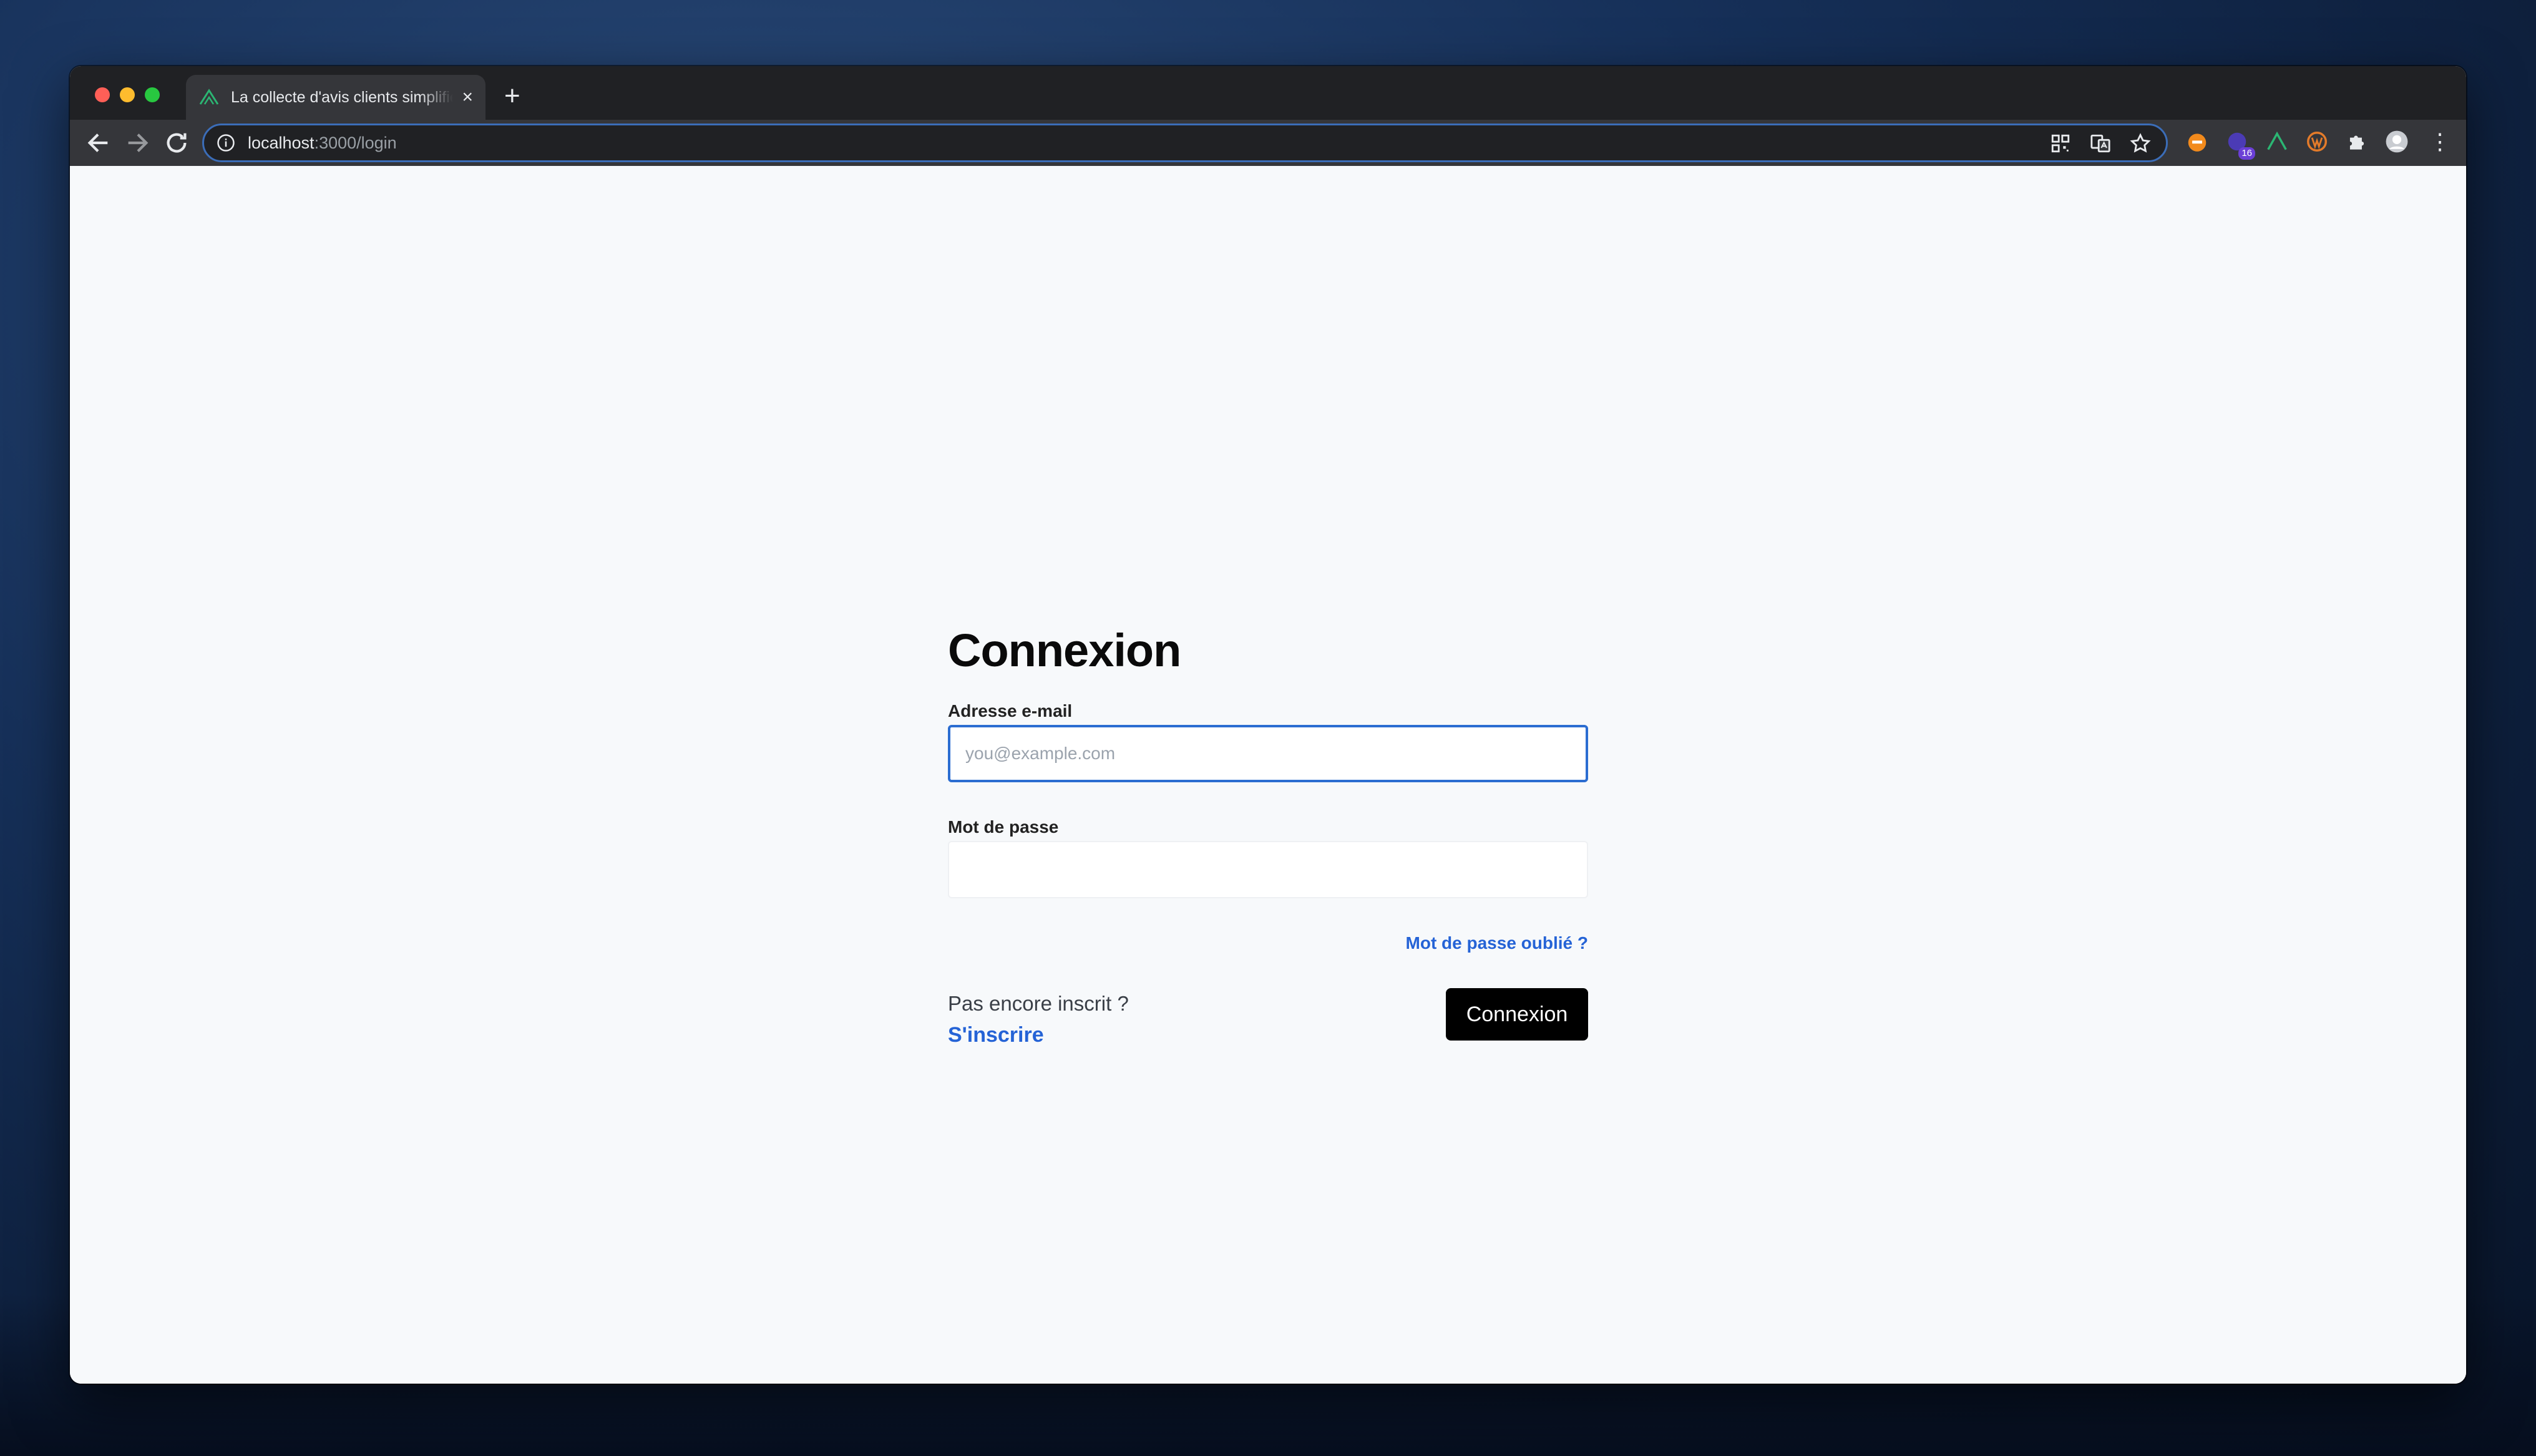 Image resolution: width=2536 pixels, height=1456 pixels. Describe the element at coordinates (2140, 144) in the screenshot. I see `bookmark-star-icon` at that location.